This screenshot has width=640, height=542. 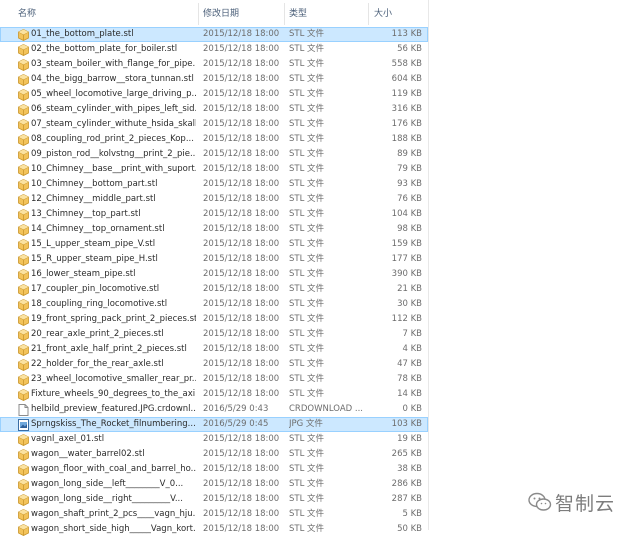 I want to click on watermark-text: 智制云, so click(x=585, y=504).